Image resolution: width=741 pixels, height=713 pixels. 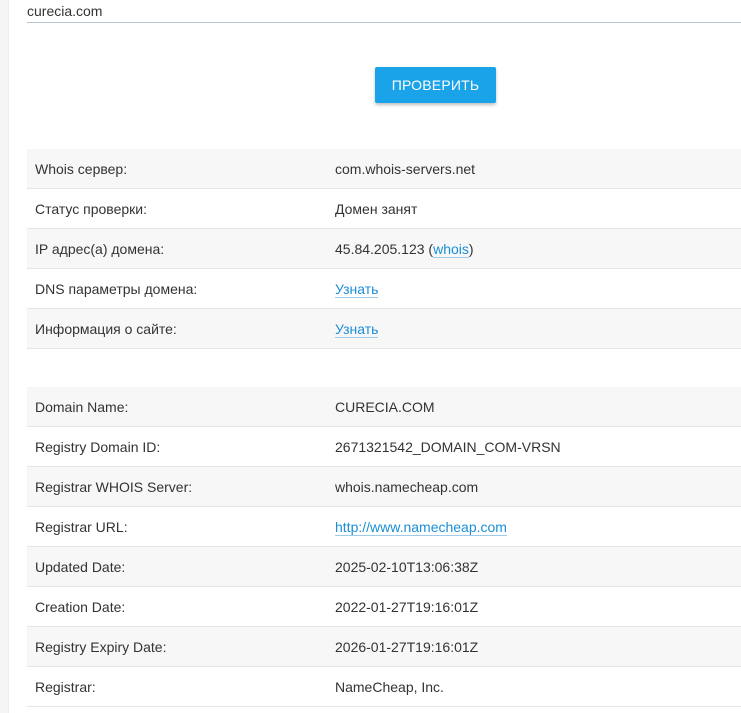 I want to click on row-label: Registrar WHOIS Server:, so click(x=177, y=486).